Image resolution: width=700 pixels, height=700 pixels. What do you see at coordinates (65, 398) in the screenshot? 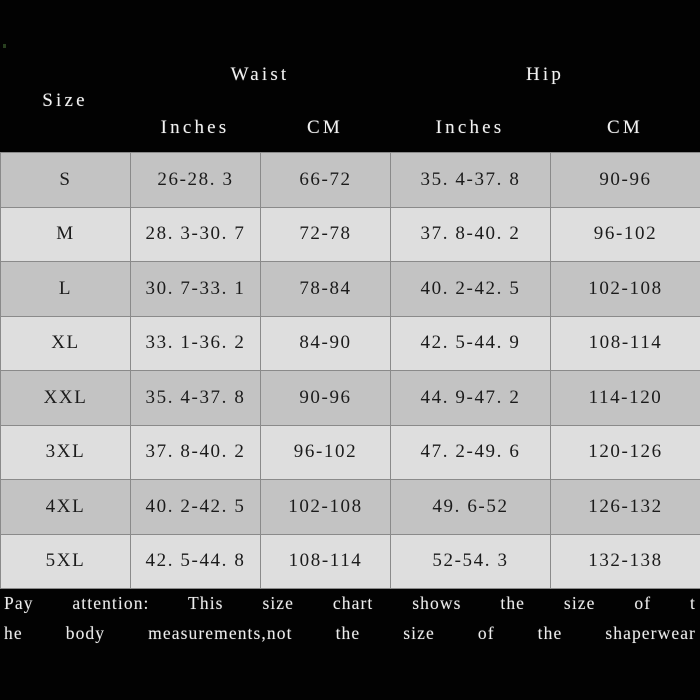
I see `cell-size: XXL` at bounding box center [65, 398].